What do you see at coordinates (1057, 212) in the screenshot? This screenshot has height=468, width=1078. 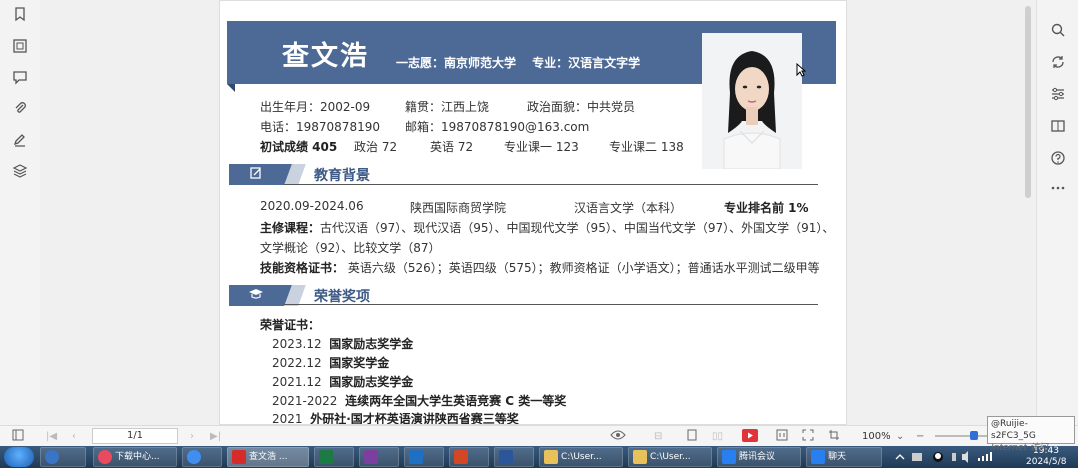 I see `right-toolbar` at bounding box center [1057, 212].